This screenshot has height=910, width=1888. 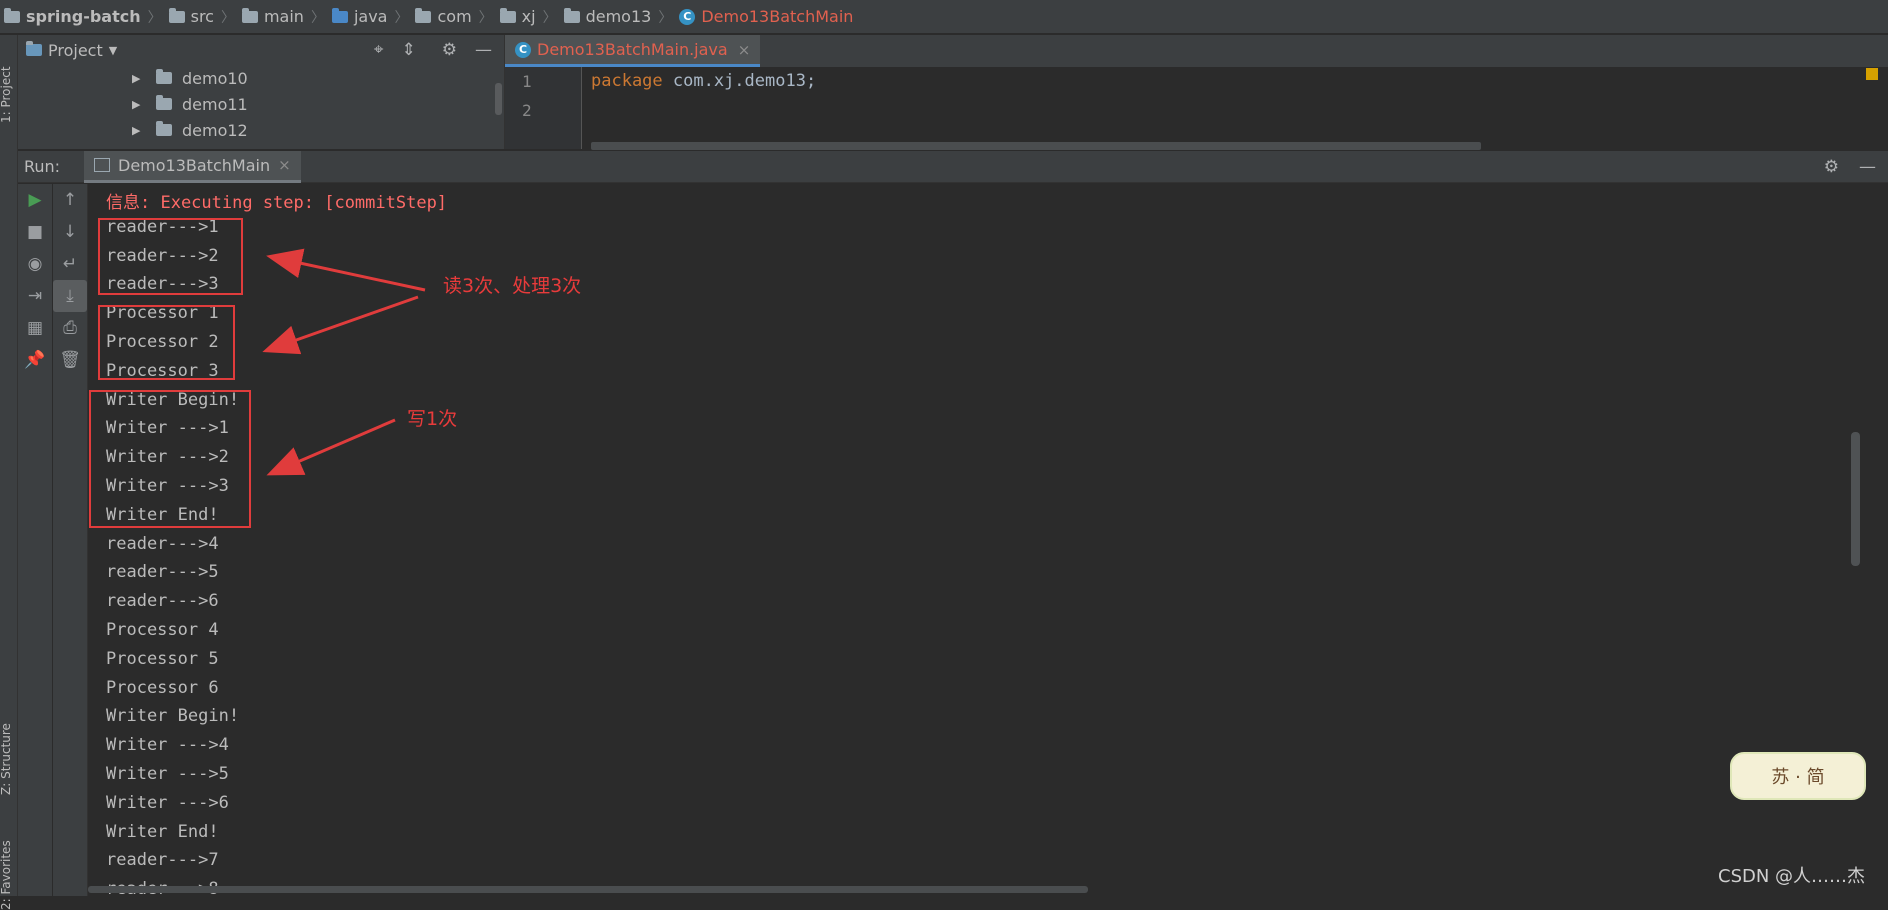 I want to click on annotation-write-once: 写1次, so click(x=432, y=419).